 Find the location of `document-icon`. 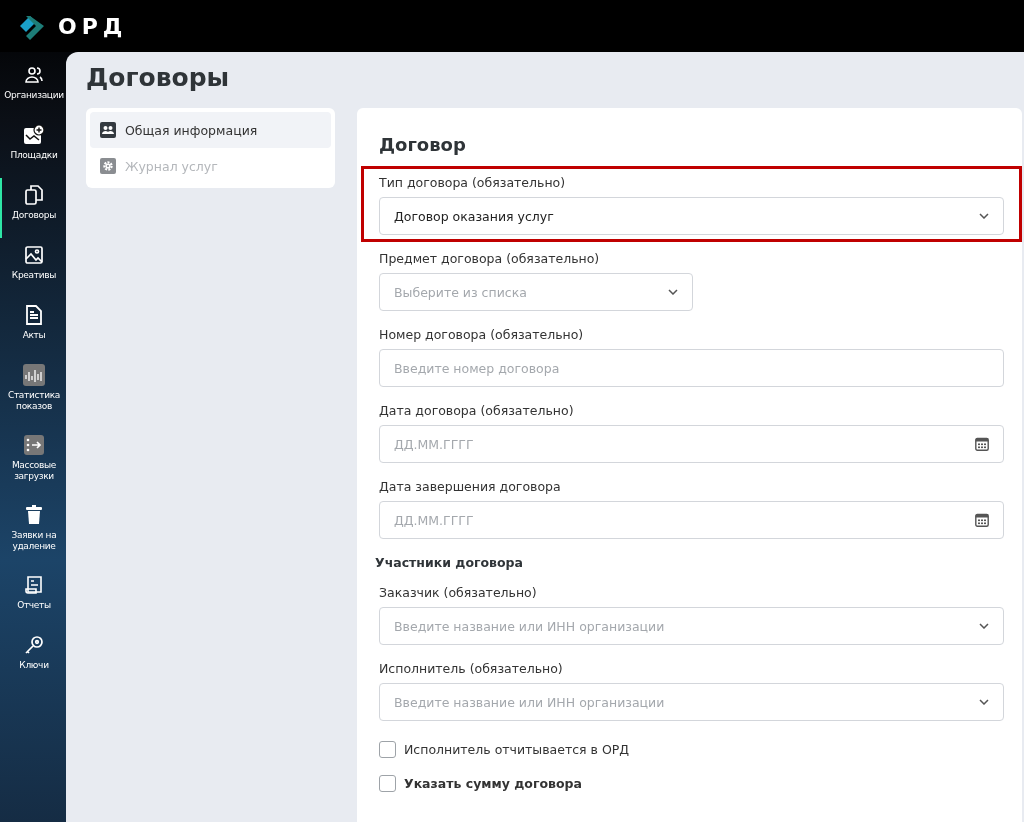

document-icon is located at coordinates (34, 315).